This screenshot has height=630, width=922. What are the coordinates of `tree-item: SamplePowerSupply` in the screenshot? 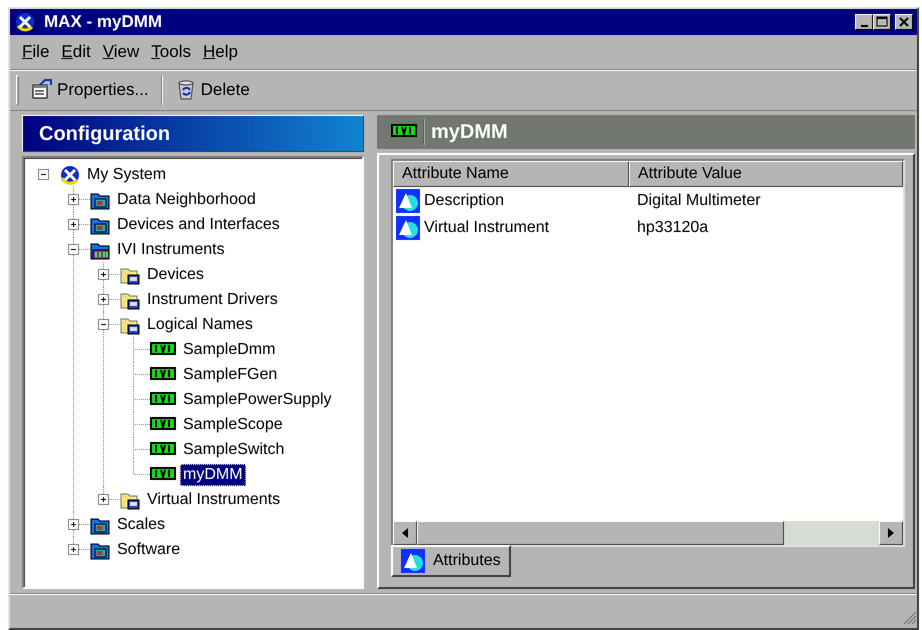 It's located at (257, 399).